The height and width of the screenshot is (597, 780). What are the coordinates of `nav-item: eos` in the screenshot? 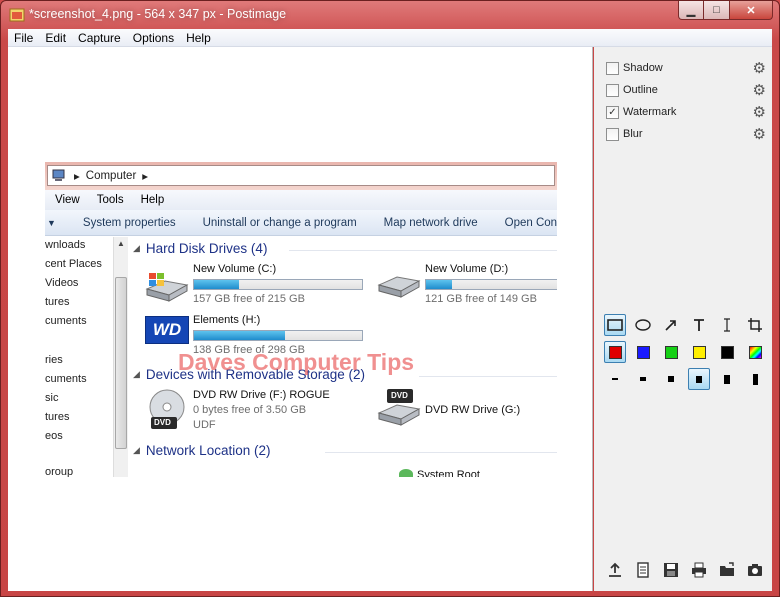 It's located at (54, 436).